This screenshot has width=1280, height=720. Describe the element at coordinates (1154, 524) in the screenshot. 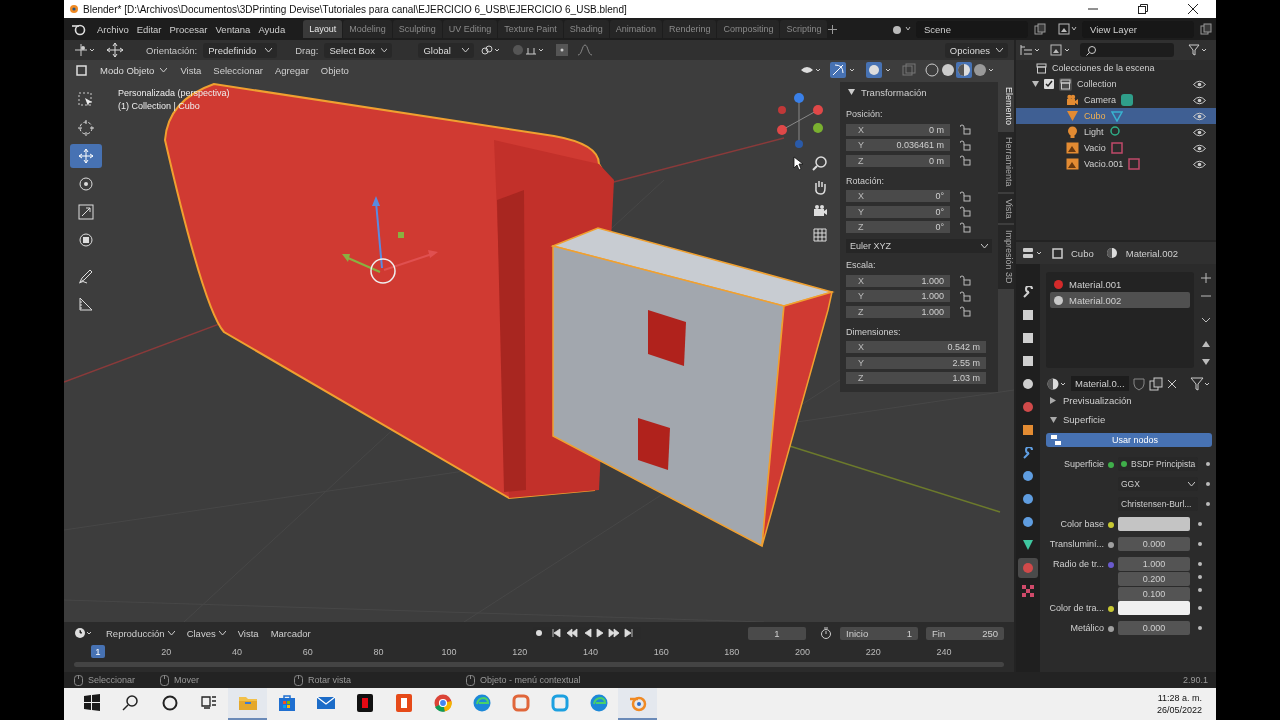

I see `color-swatch` at that location.